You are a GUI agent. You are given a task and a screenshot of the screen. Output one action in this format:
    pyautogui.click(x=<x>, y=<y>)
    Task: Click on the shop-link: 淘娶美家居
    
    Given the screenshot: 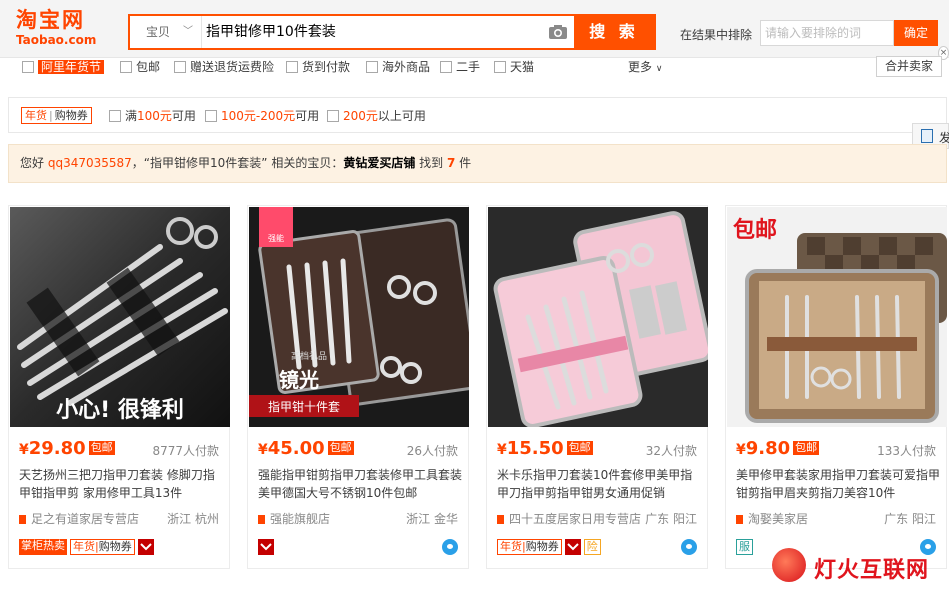 What is the action you would take?
    pyautogui.click(x=772, y=518)
    